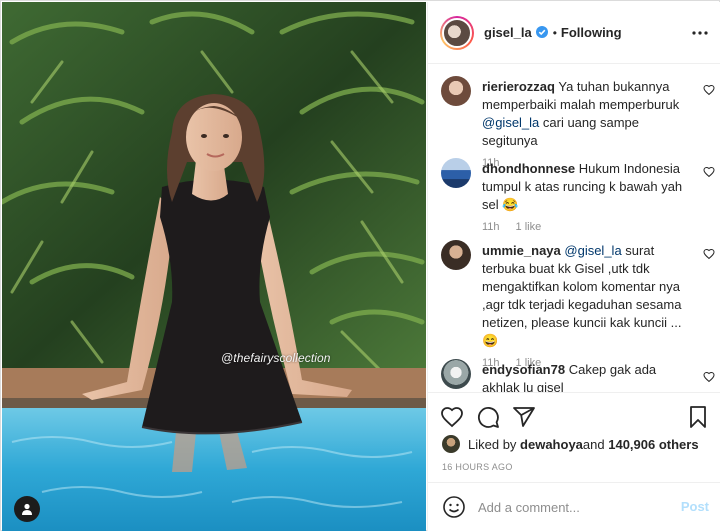 The height and width of the screenshot is (531, 720). Describe the element at coordinates (492, 444) in the screenshot. I see `likes-prefix: Liked by` at that location.